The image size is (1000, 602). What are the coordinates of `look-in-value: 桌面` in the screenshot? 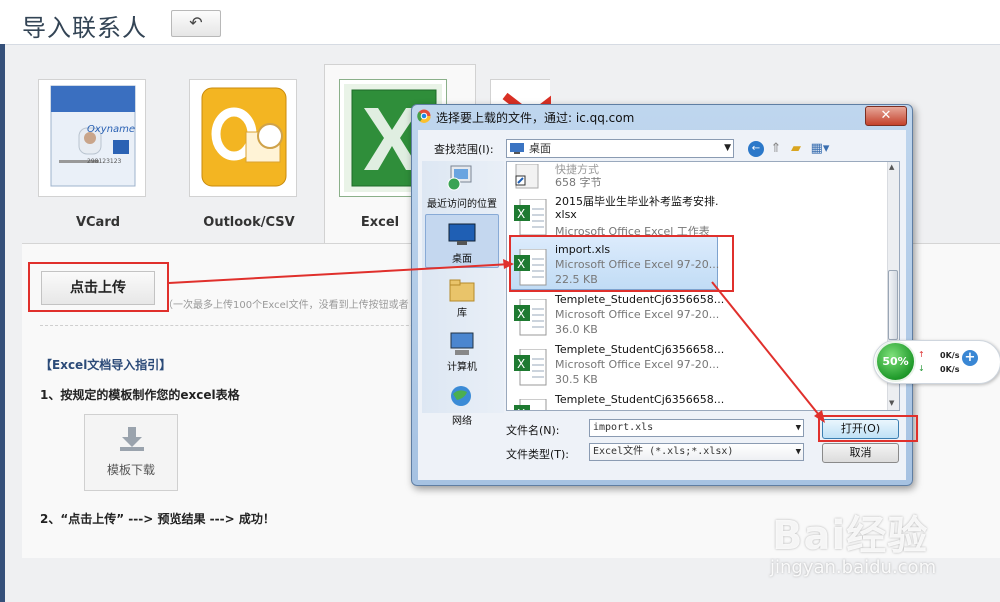 It's located at (540, 148).